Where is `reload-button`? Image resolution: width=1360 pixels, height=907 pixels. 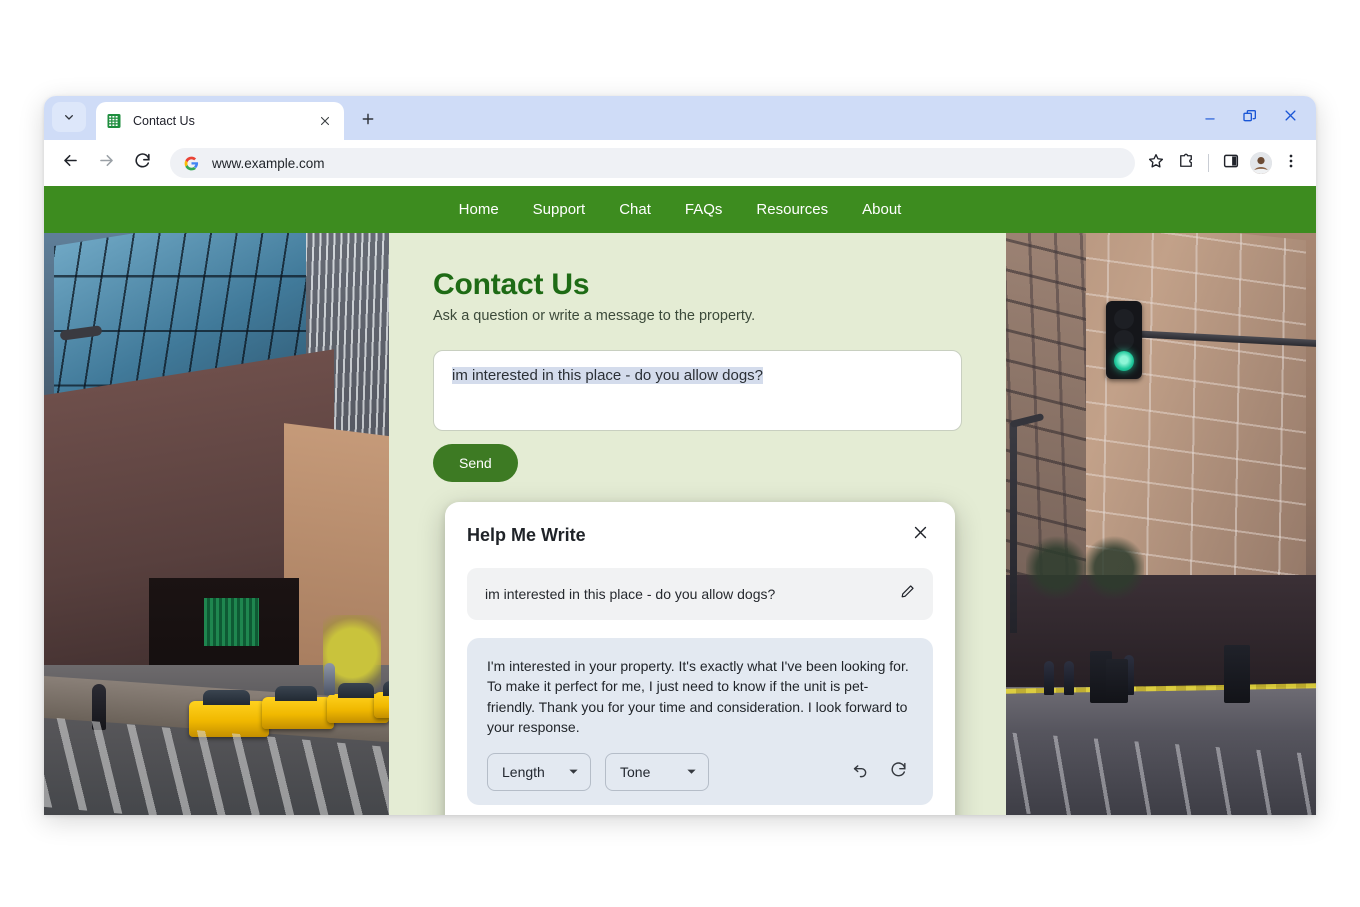 reload-button is located at coordinates (142, 163).